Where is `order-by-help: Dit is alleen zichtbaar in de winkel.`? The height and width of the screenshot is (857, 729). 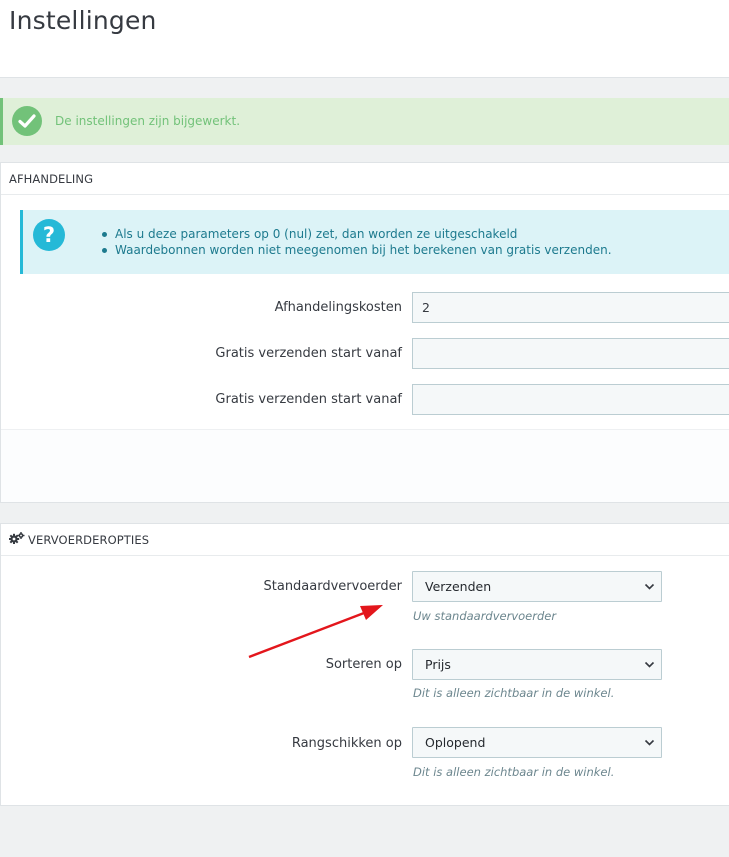
order-by-help: Dit is alleen zichtbaar in de winkel. is located at coordinates (514, 772).